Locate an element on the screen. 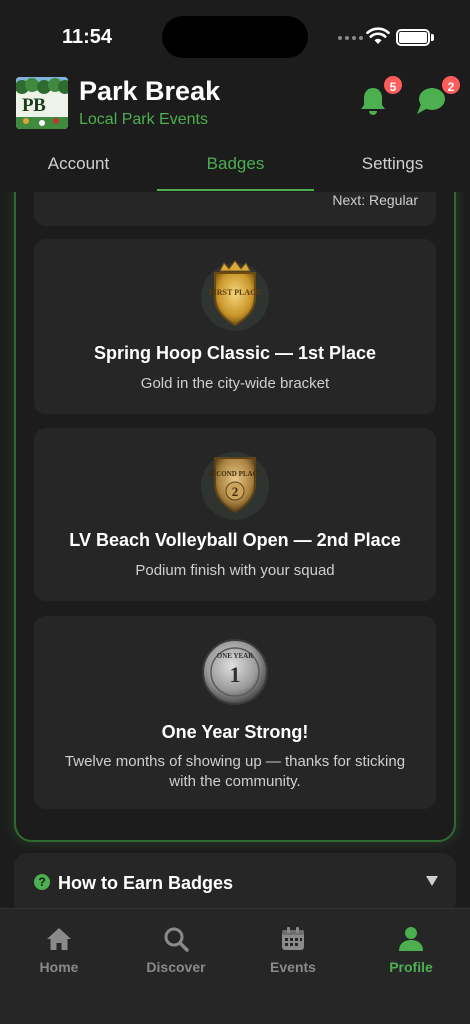  notifications-count-badge: 5 is located at coordinates (393, 85).